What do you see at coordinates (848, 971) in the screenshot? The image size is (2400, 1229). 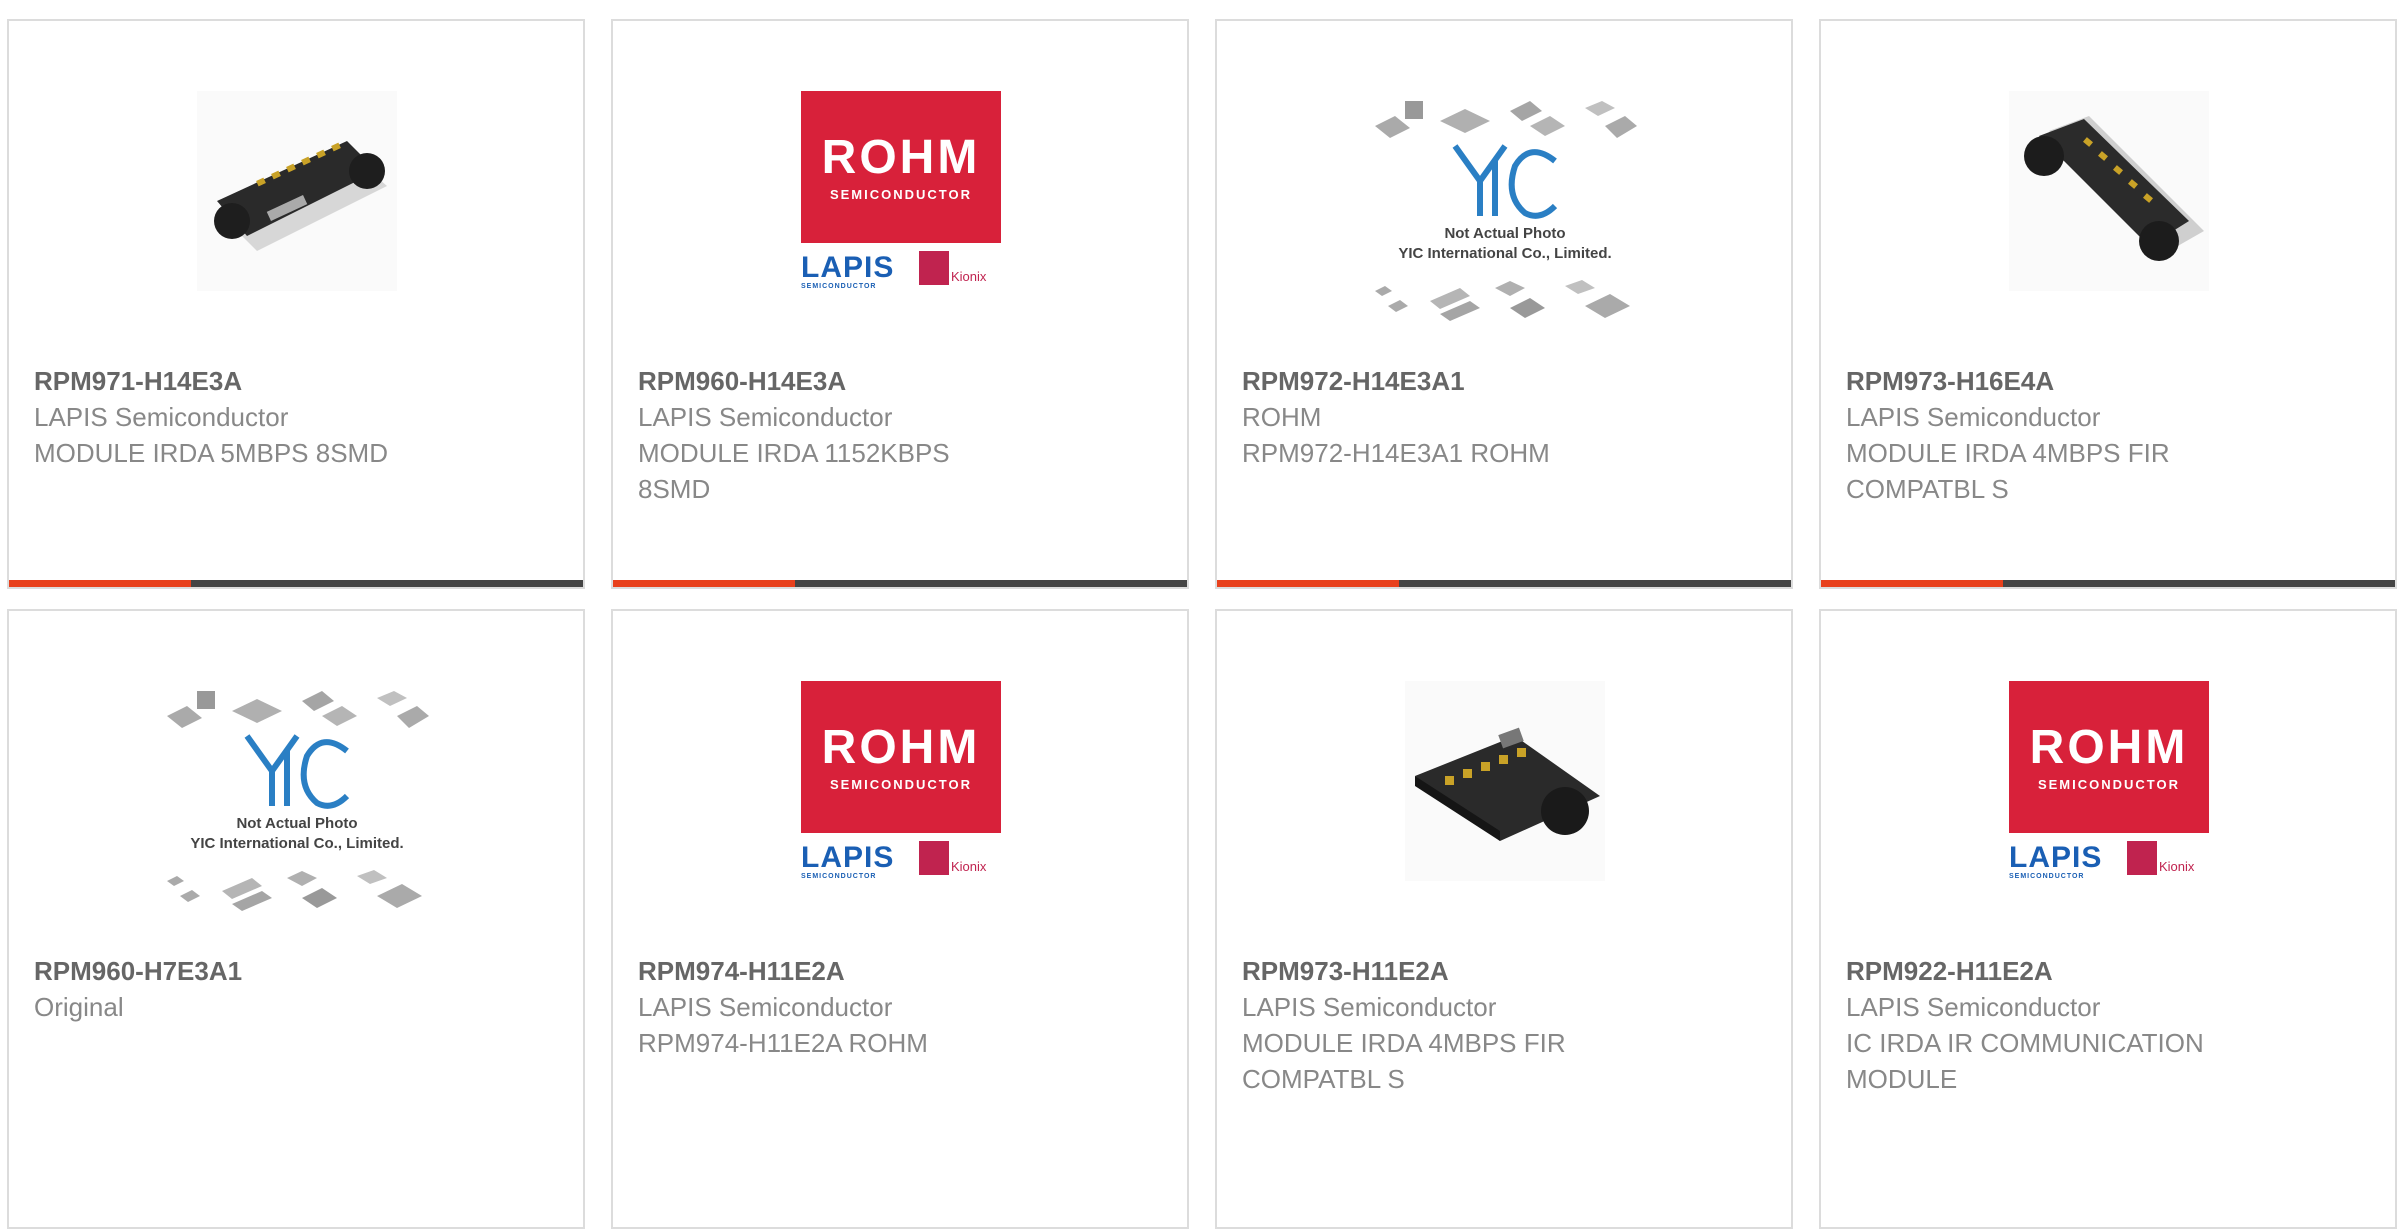 I see `part-number: RPM974-H11E2A` at bounding box center [848, 971].